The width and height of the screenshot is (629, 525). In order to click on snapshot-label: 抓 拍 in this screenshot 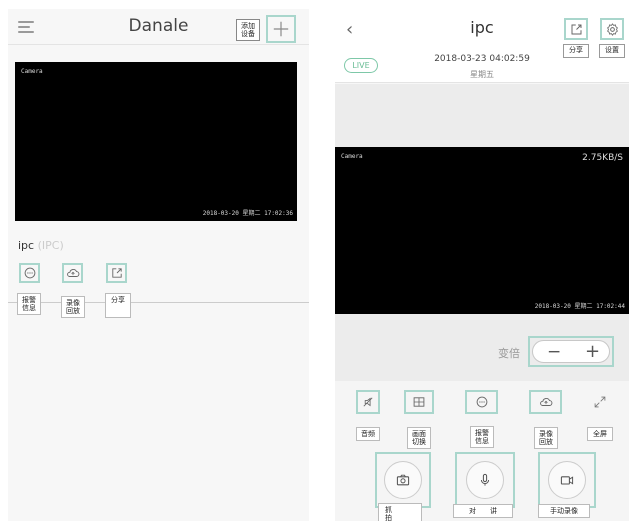, I will do `click(400, 512)`.